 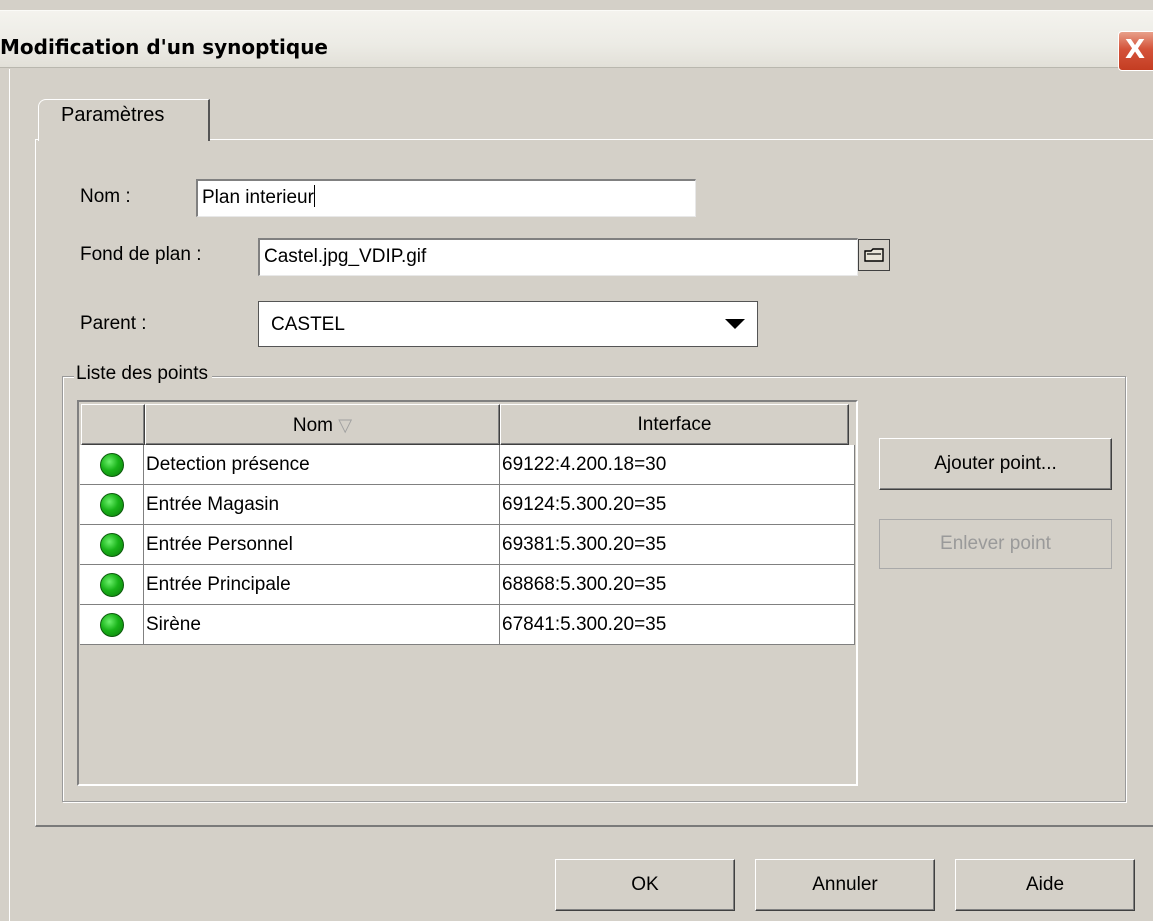 I want to click on parent-select: CASTEL, so click(x=508, y=324).